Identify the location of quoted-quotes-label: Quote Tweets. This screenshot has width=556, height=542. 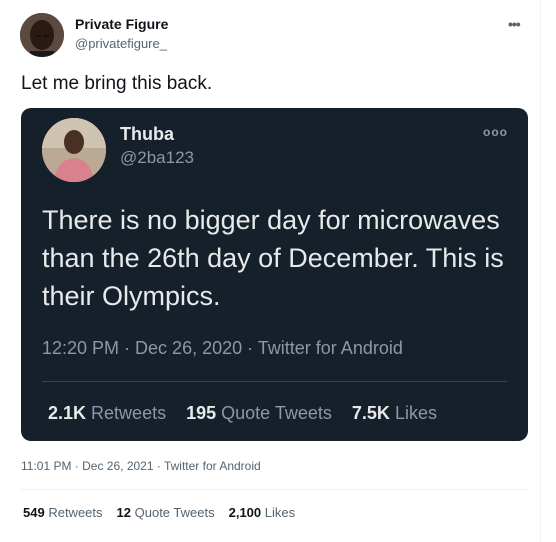
(276, 413).